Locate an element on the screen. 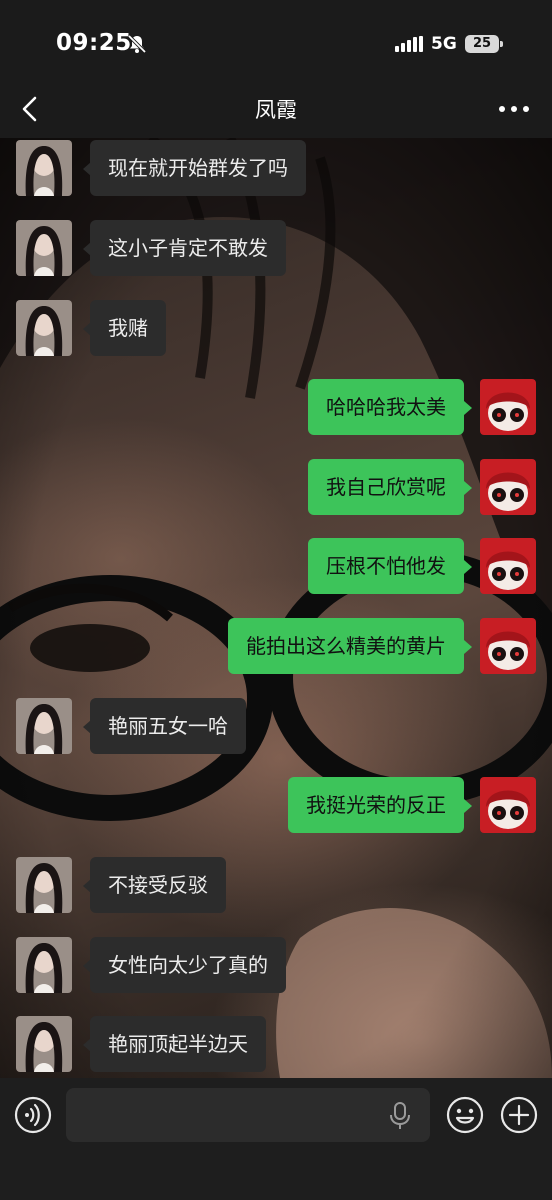  plus-icon is located at coordinates (519, 1115).